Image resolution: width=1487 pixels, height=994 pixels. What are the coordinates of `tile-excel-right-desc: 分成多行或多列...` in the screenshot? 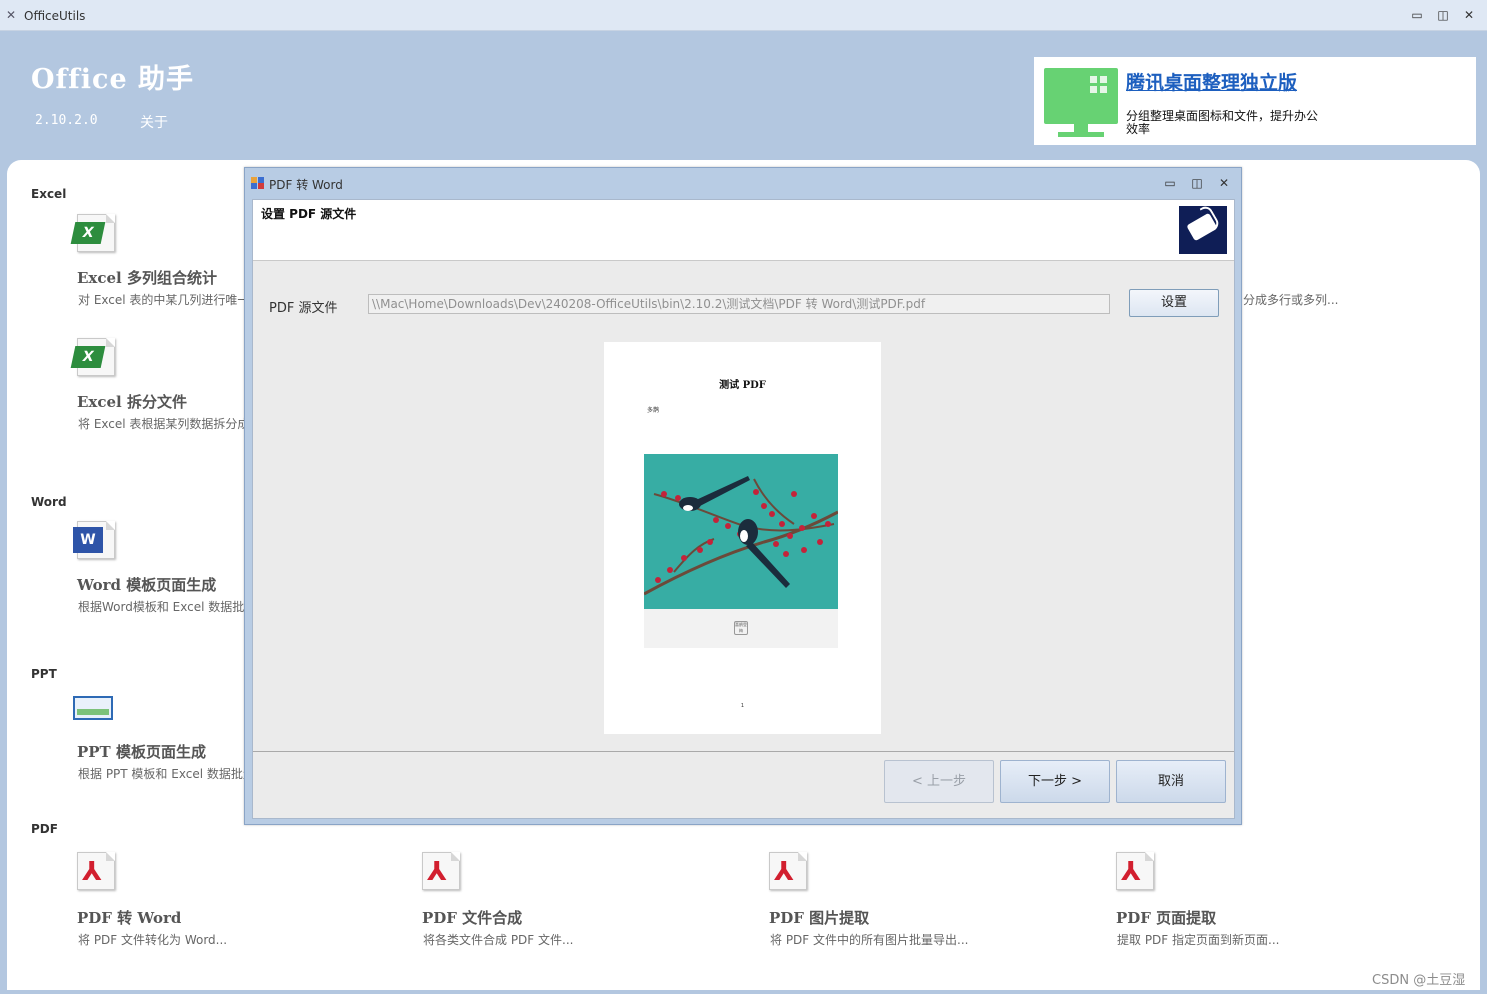 It's located at (1291, 300).